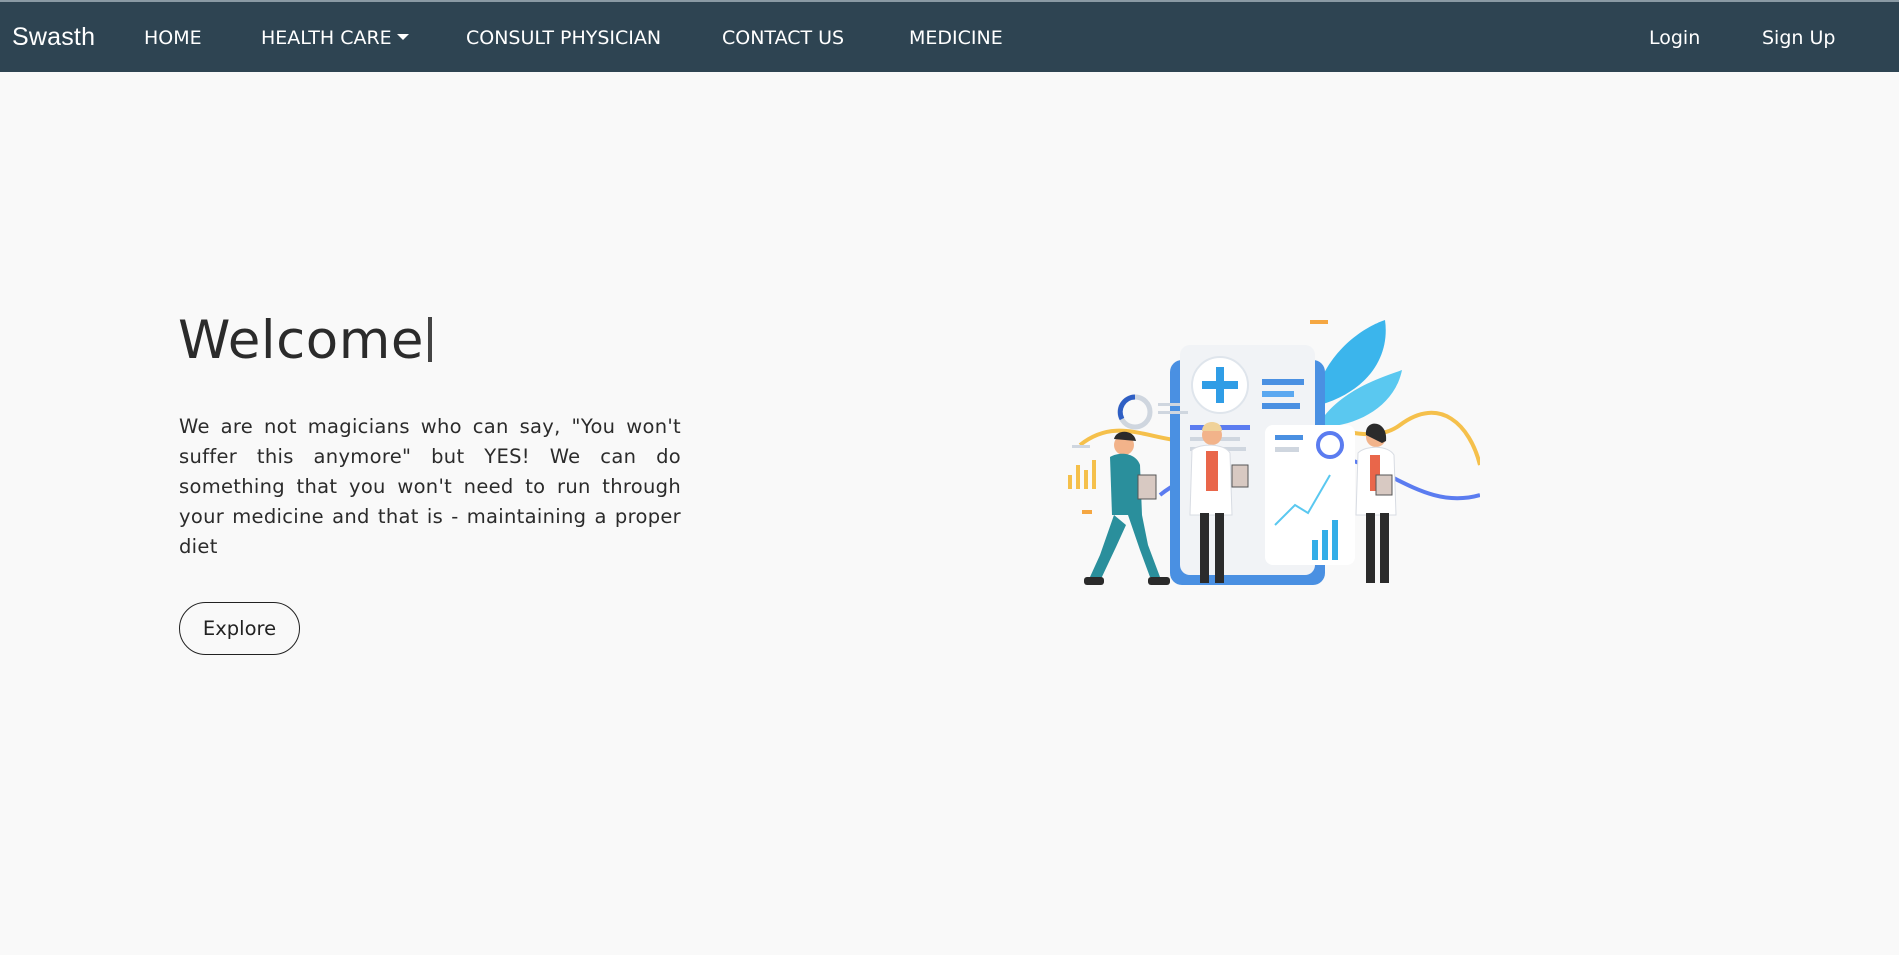  I want to click on nav-health-care: HEALTH CARE, so click(335, 38).